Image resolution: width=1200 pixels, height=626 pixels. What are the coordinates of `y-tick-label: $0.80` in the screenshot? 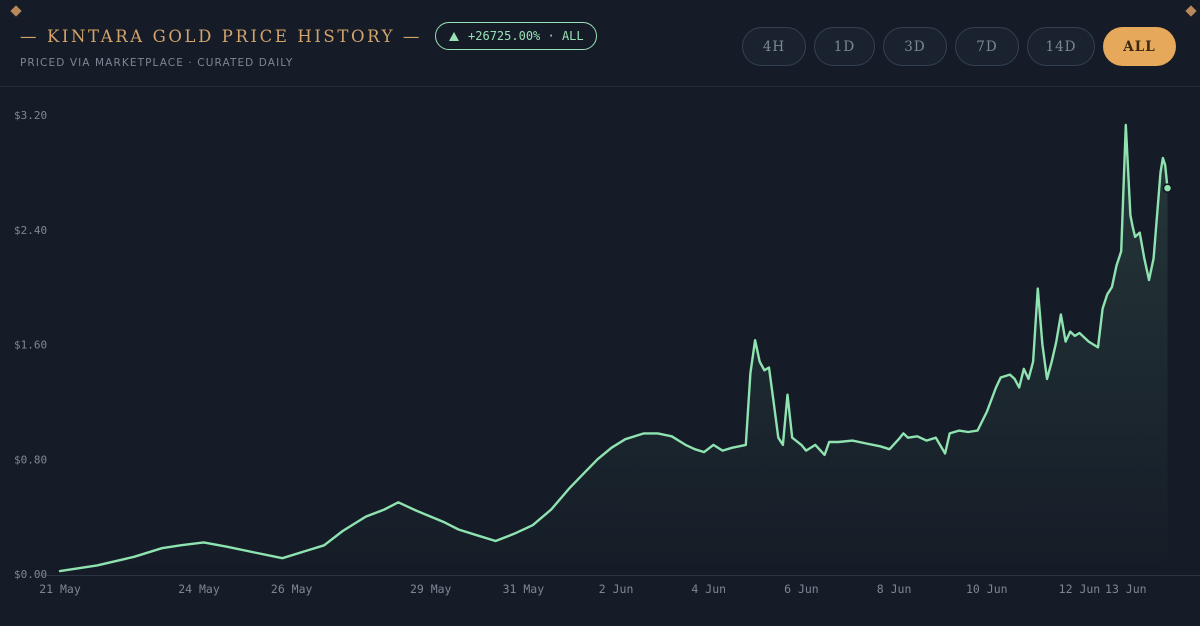 It's located at (30, 459).